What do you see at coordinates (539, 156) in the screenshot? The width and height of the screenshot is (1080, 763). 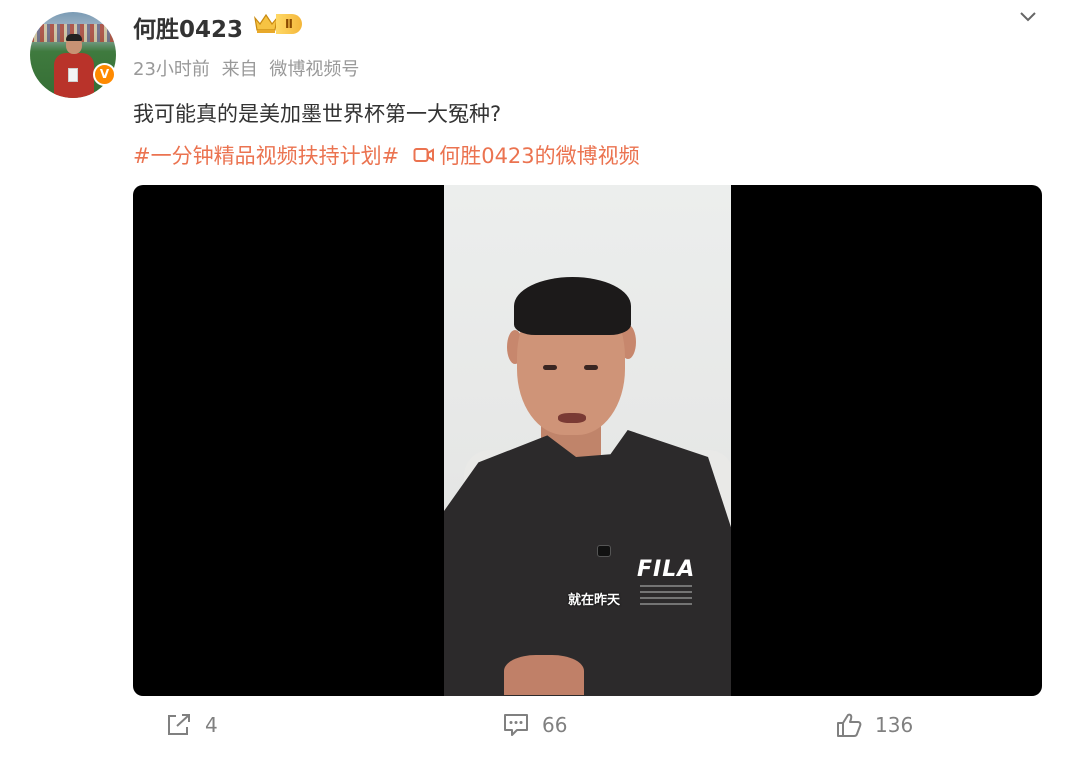 I see `video-link-label: 何胜0423的微博视频` at bounding box center [539, 156].